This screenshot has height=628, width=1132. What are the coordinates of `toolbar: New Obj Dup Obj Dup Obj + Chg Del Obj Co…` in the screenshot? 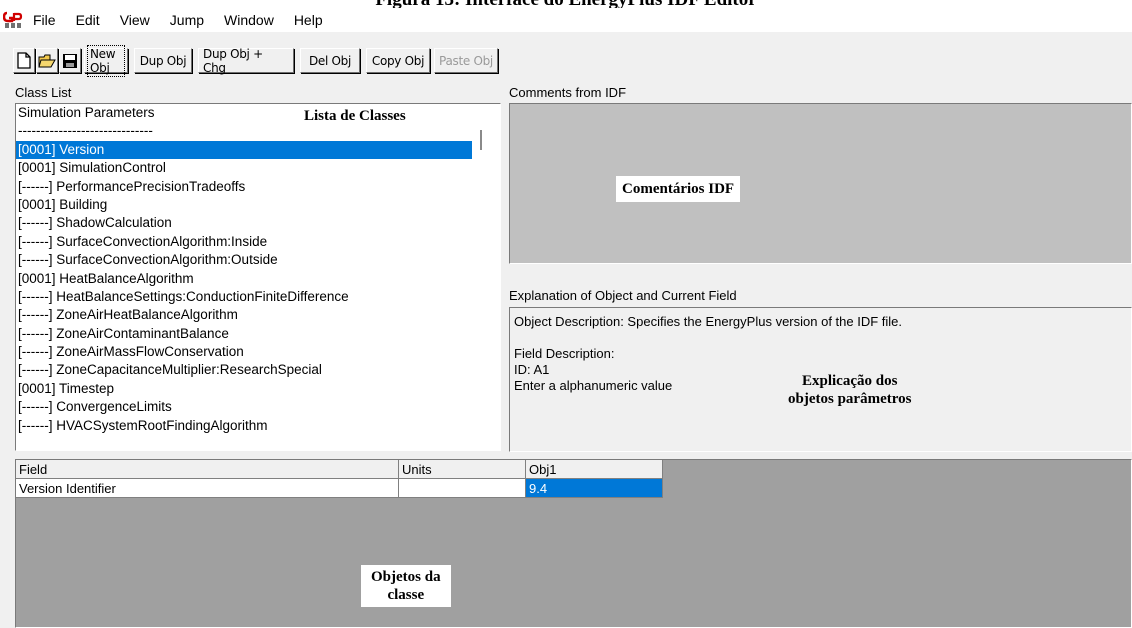 It's located at (566, 55).